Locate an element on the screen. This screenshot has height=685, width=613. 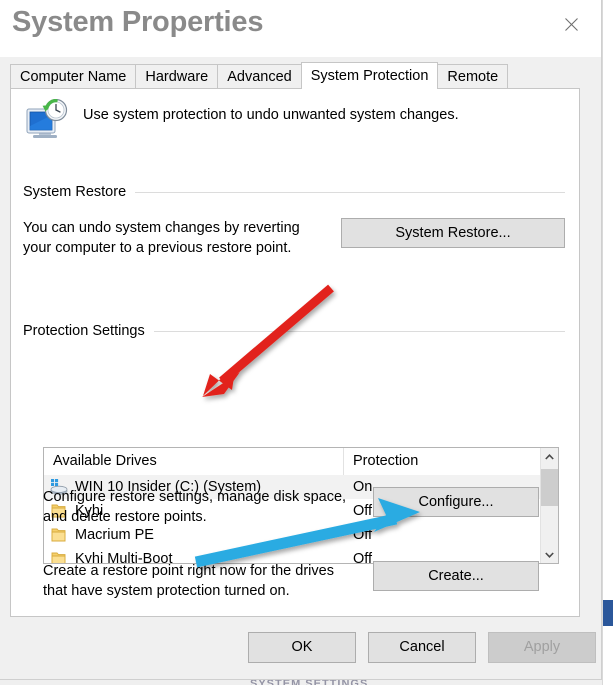
system-restore-description-line1: You can undo system changes by reverting is located at coordinates (161, 228).